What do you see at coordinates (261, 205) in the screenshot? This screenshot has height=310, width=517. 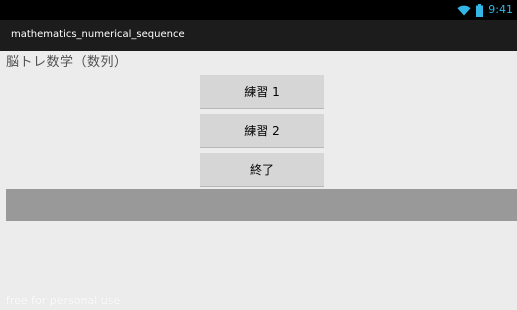 I see `result-display-bar` at bounding box center [261, 205].